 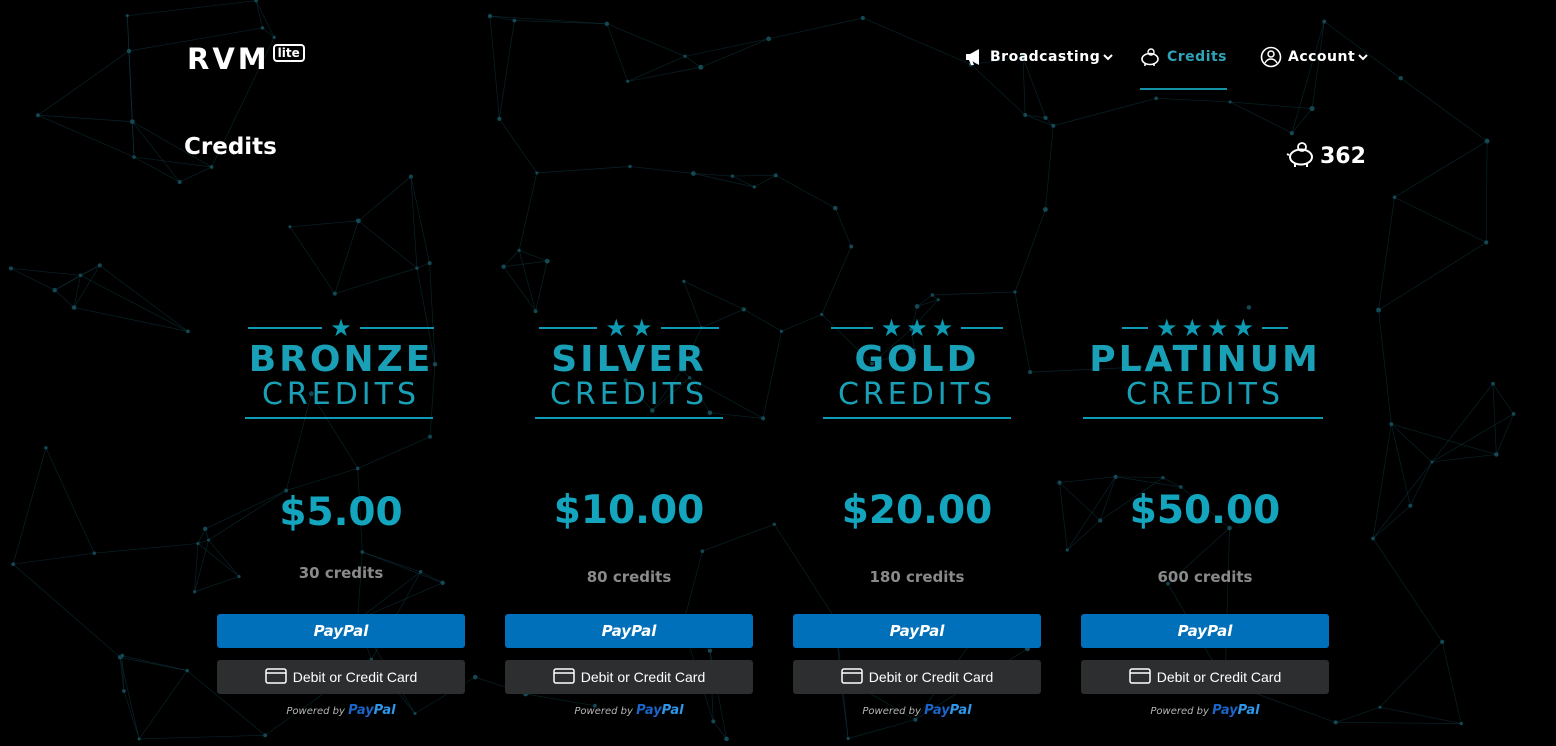 I want to click on tier-banner: ★ ★ ★ ★ PLATINUM CREDITS, so click(x=1205, y=364).